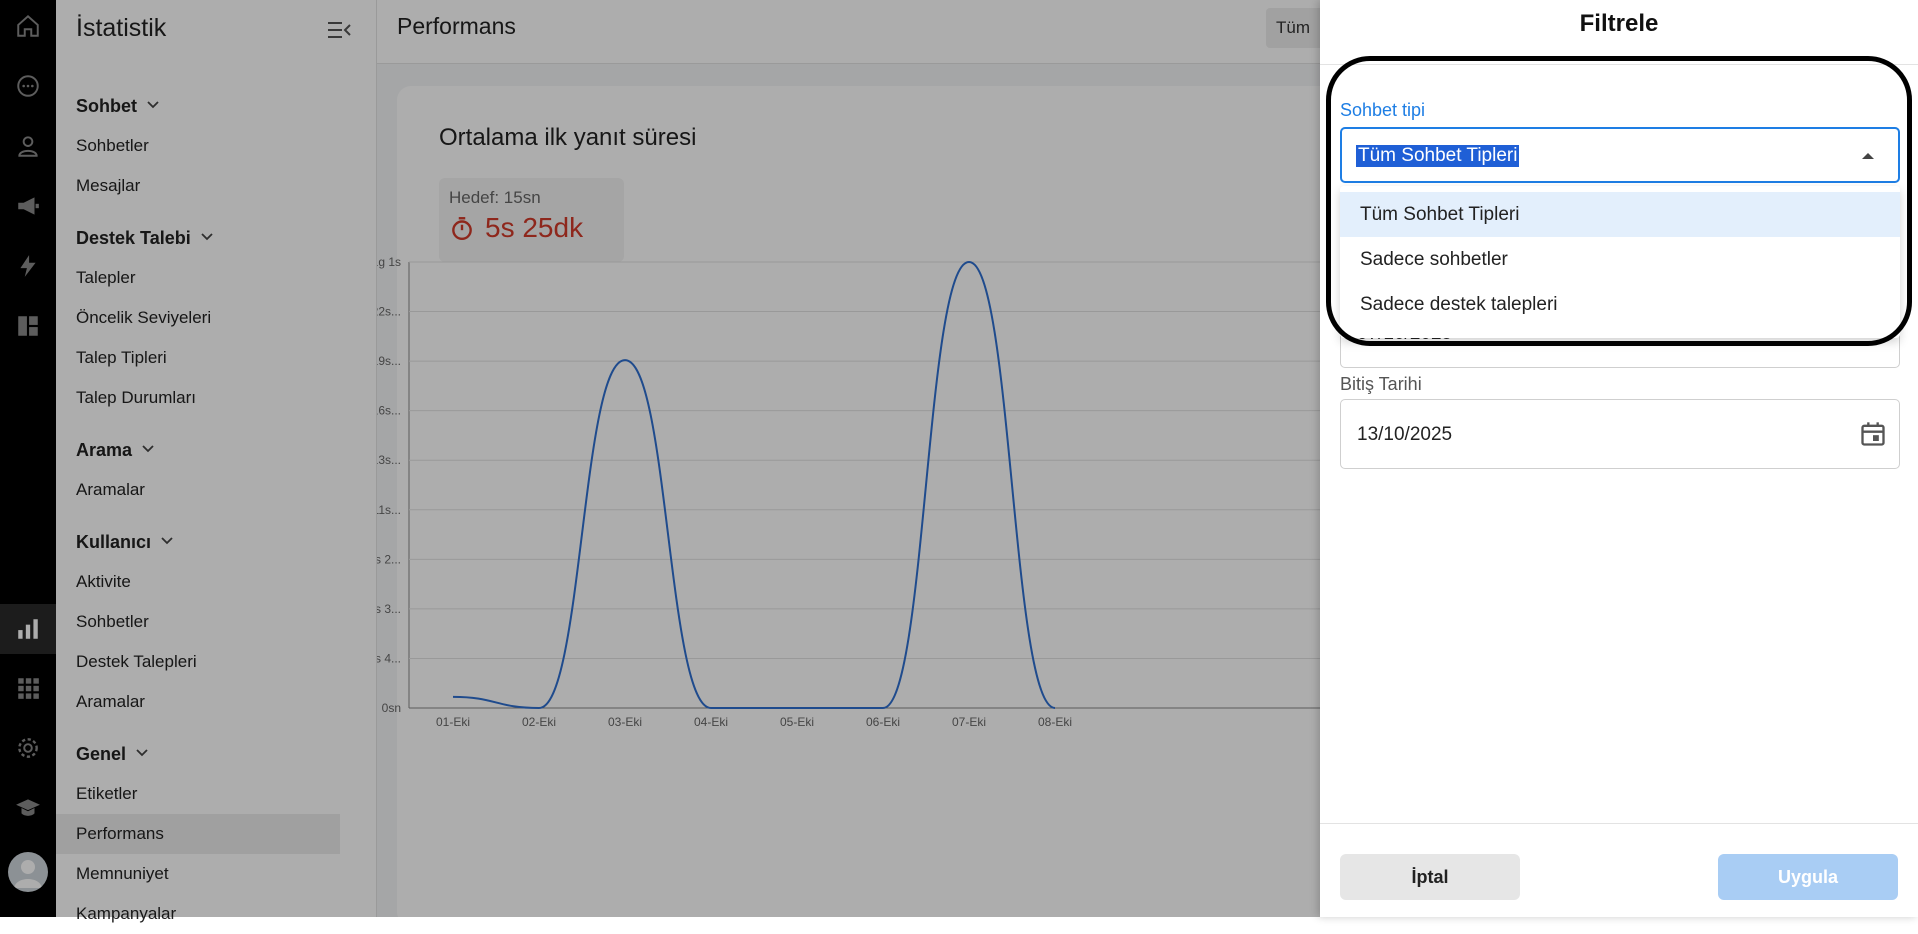 This screenshot has height=934, width=1918. Describe the element at coordinates (1405, 434) in the screenshot. I see `end-date-value: 13/10/2025` at that location.